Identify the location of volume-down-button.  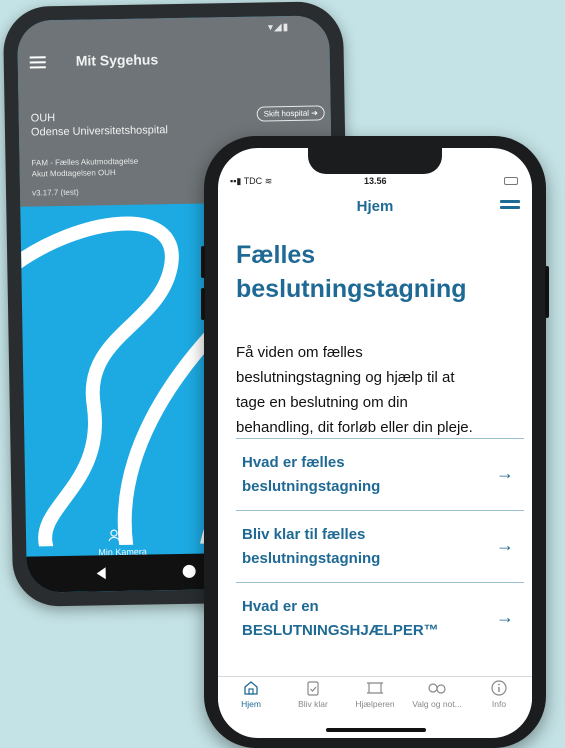
(203, 304).